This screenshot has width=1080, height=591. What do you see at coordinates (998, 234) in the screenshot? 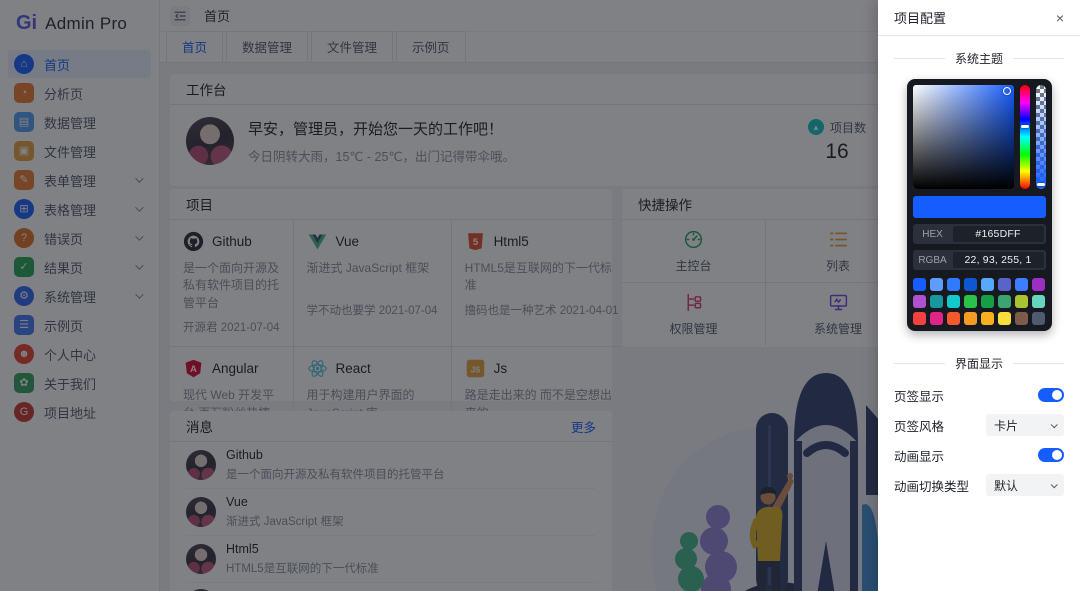
I see `hex-input: #165DFF` at bounding box center [998, 234].